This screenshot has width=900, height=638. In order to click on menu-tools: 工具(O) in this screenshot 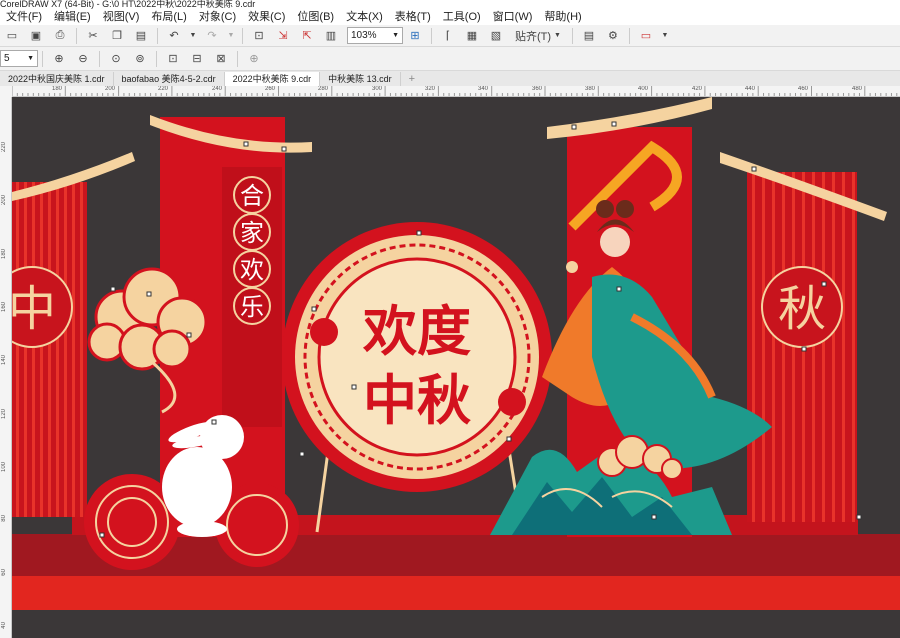, I will do `click(462, 17)`.